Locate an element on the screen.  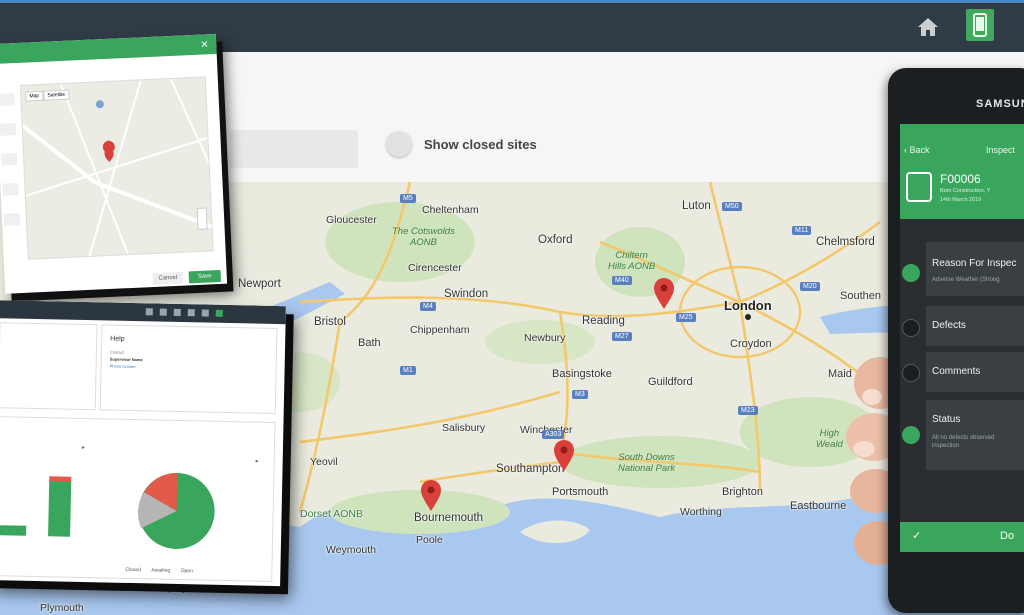
road-badge: M25 is located at coordinates (686, 317).